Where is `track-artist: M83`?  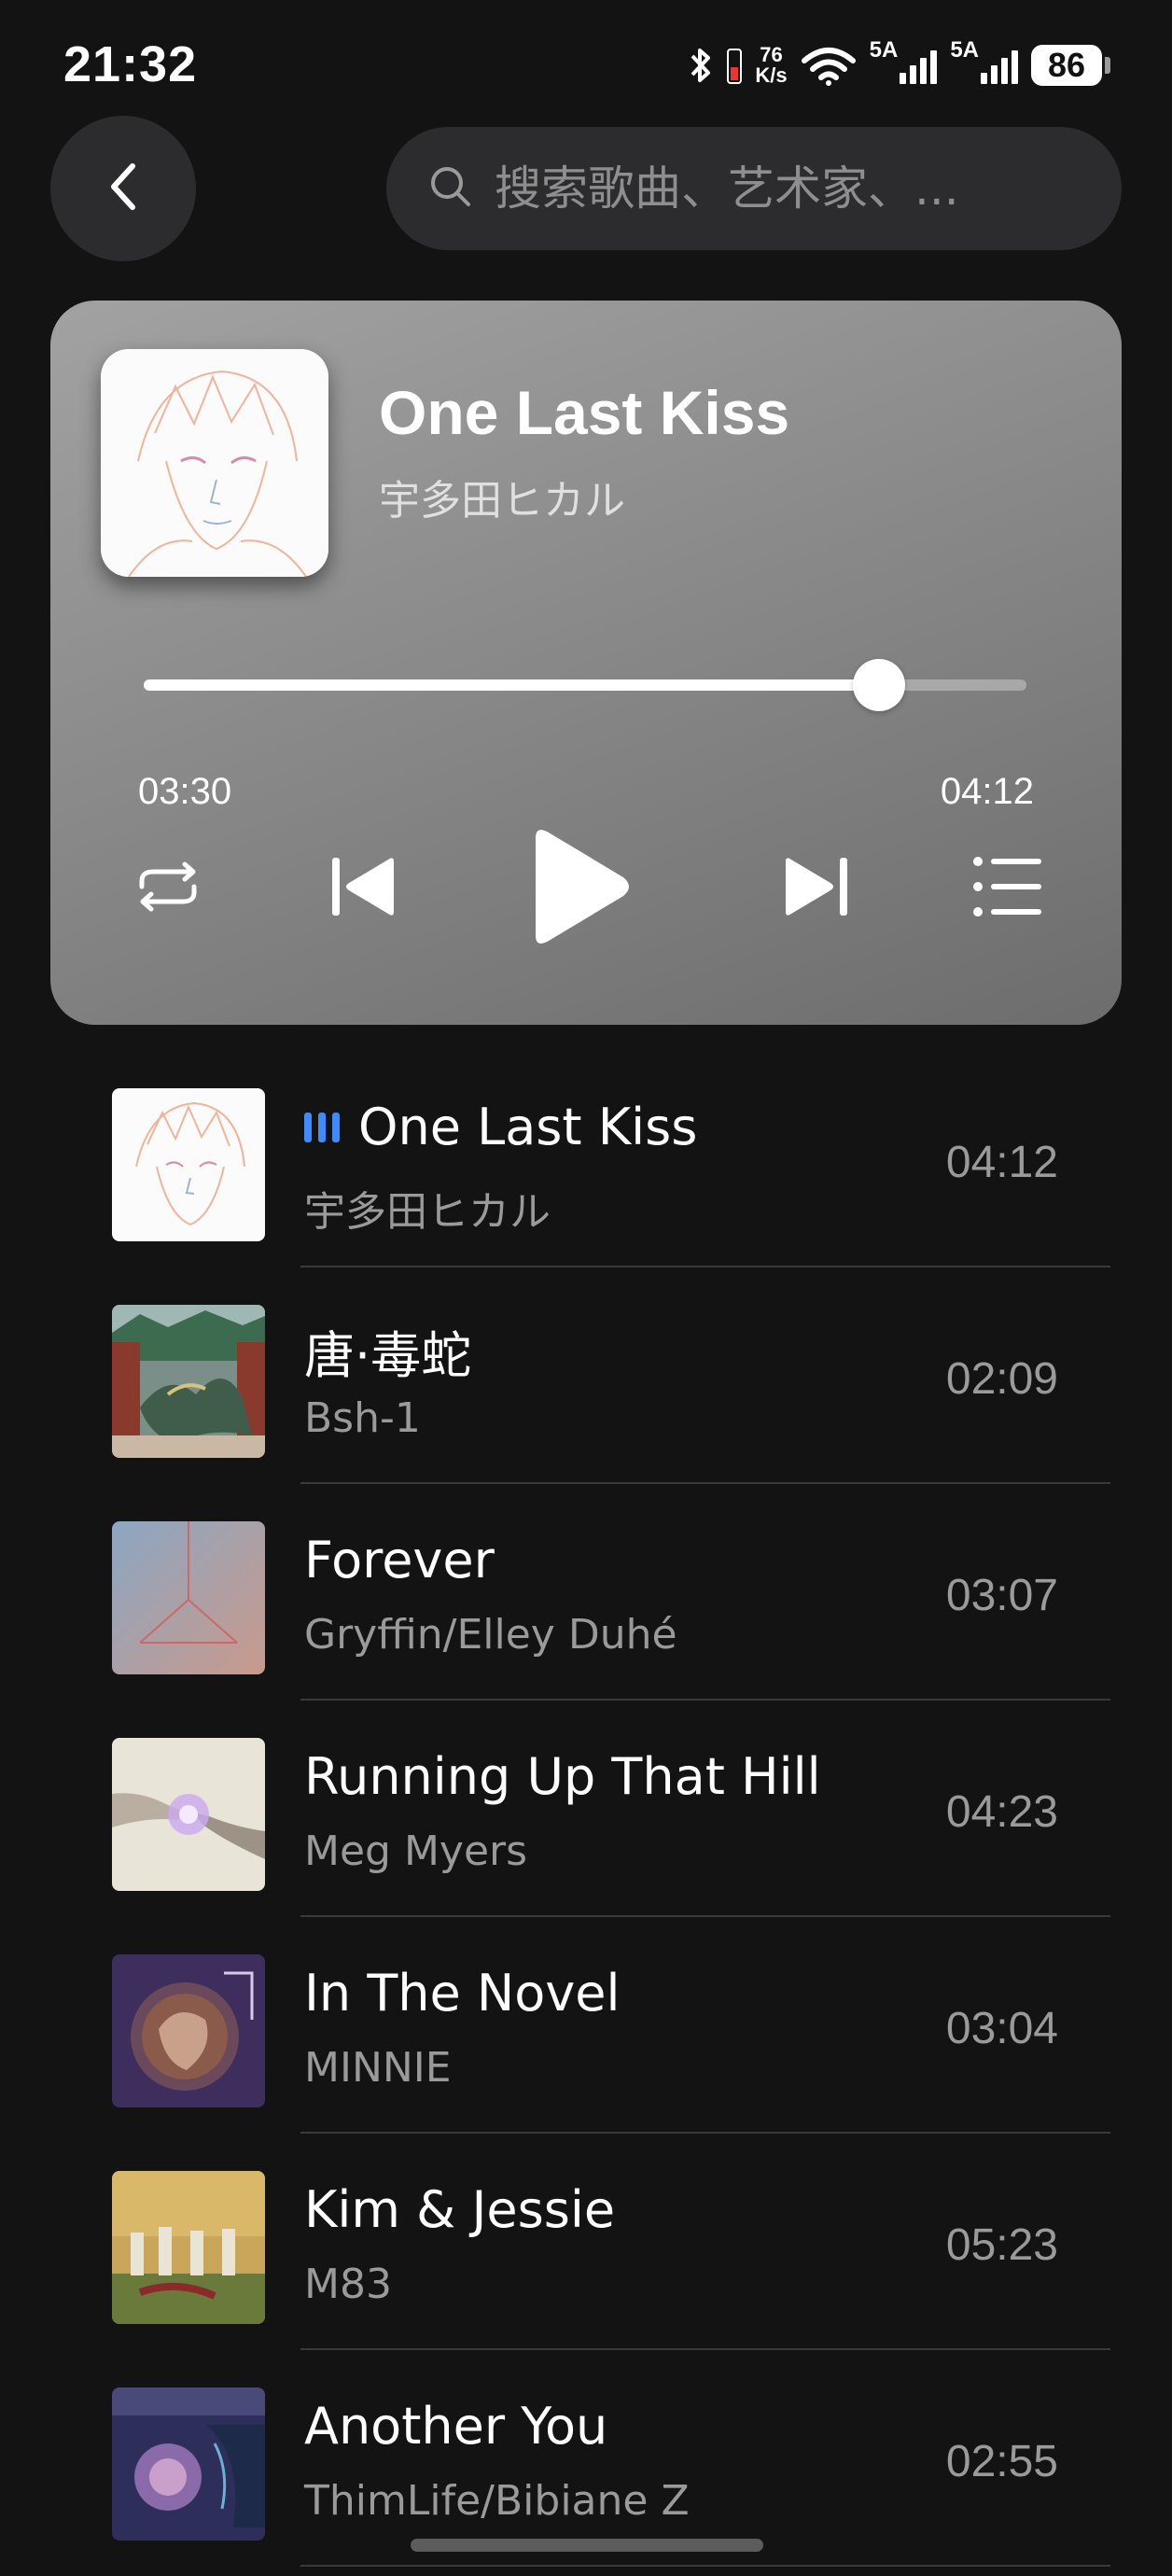 track-artist: M83 is located at coordinates (348, 2284).